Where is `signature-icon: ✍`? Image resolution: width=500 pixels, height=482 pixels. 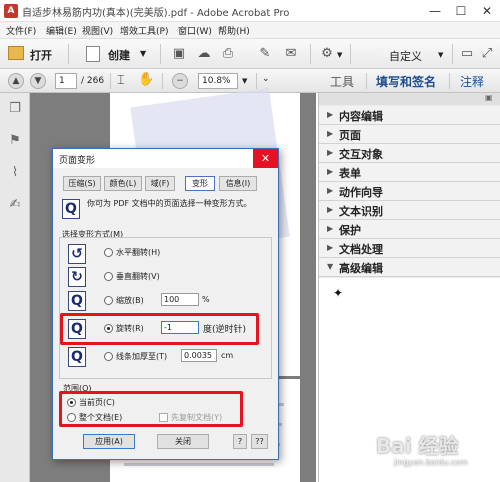
signature-icon: ✍ is located at coordinates (15, 205).